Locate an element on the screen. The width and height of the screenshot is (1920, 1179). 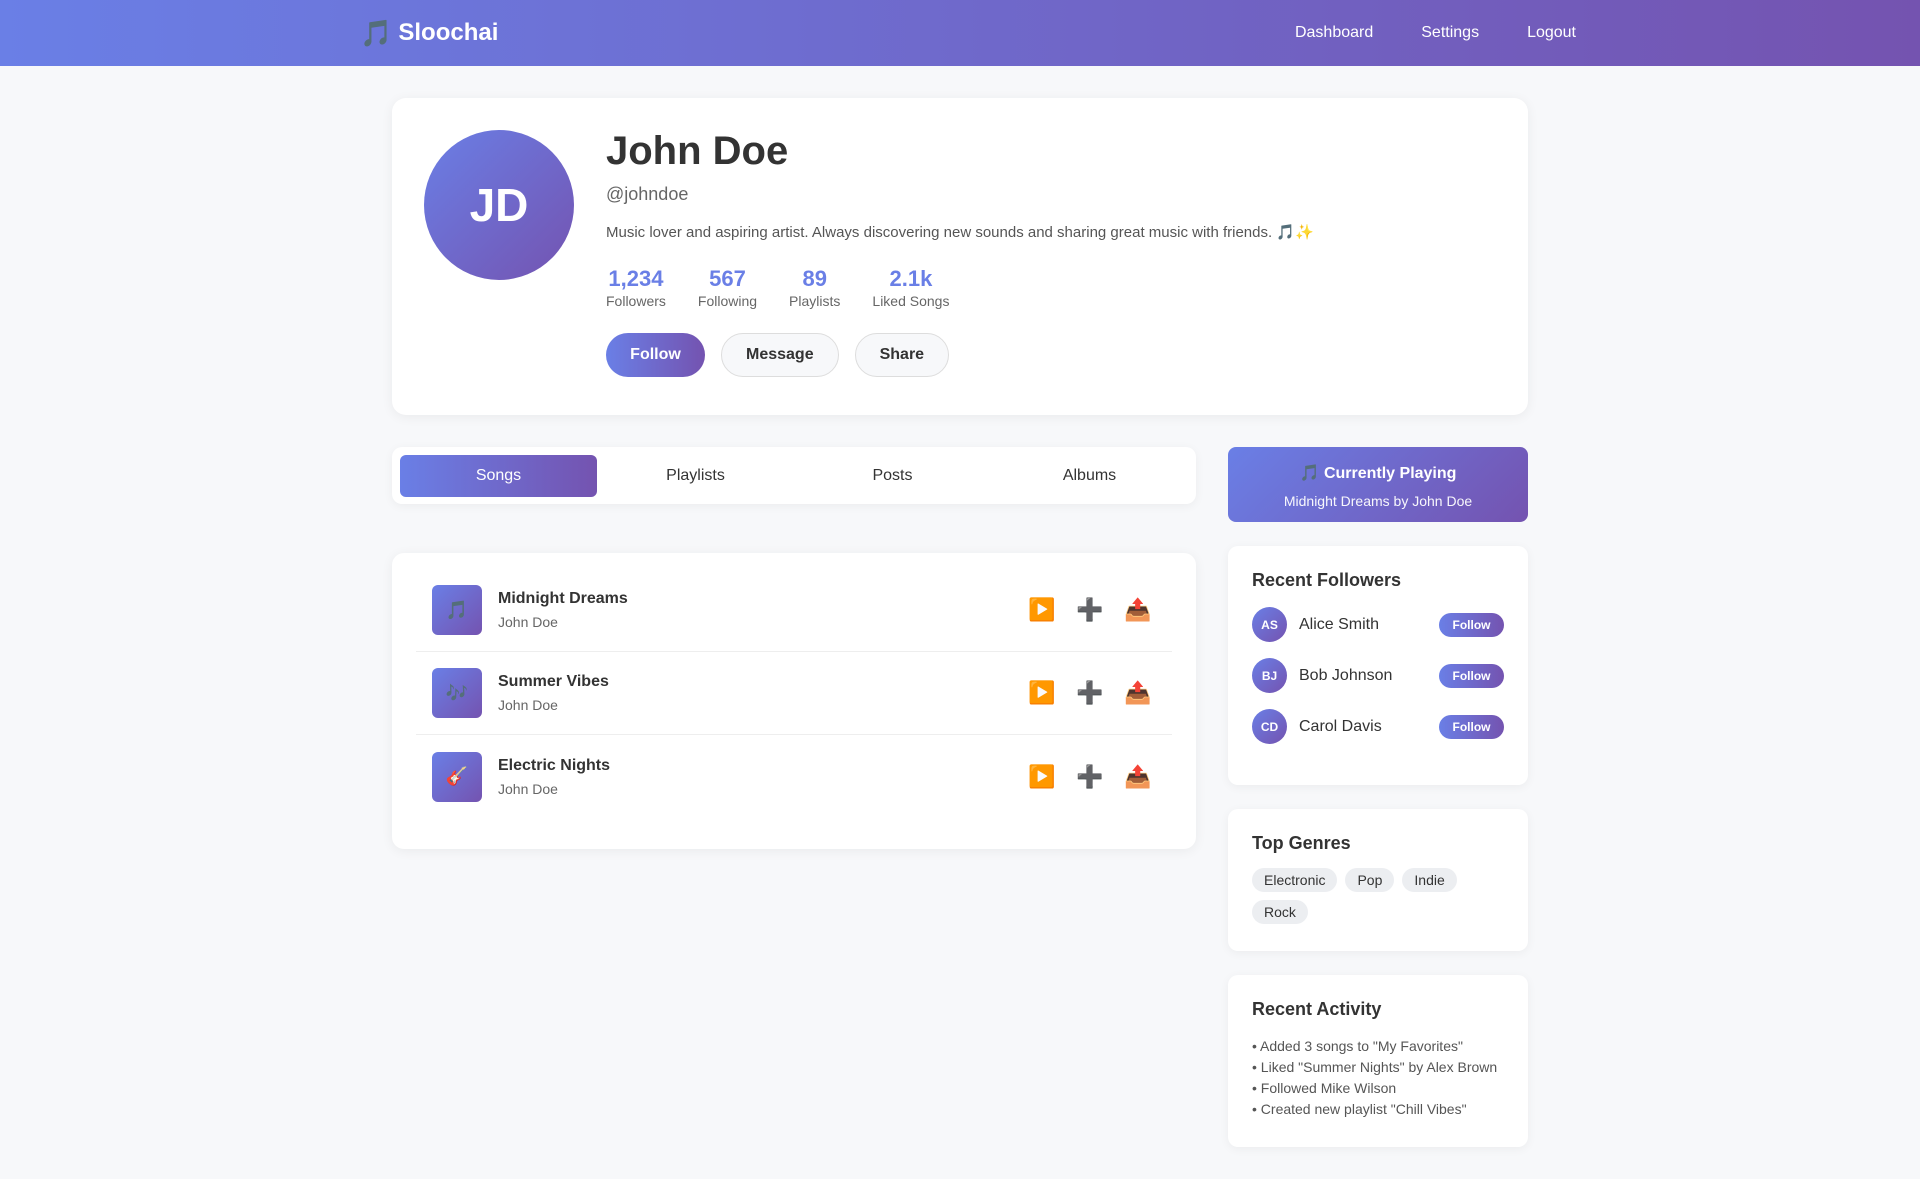
follower-name: Alice Smith is located at coordinates (1369, 625).